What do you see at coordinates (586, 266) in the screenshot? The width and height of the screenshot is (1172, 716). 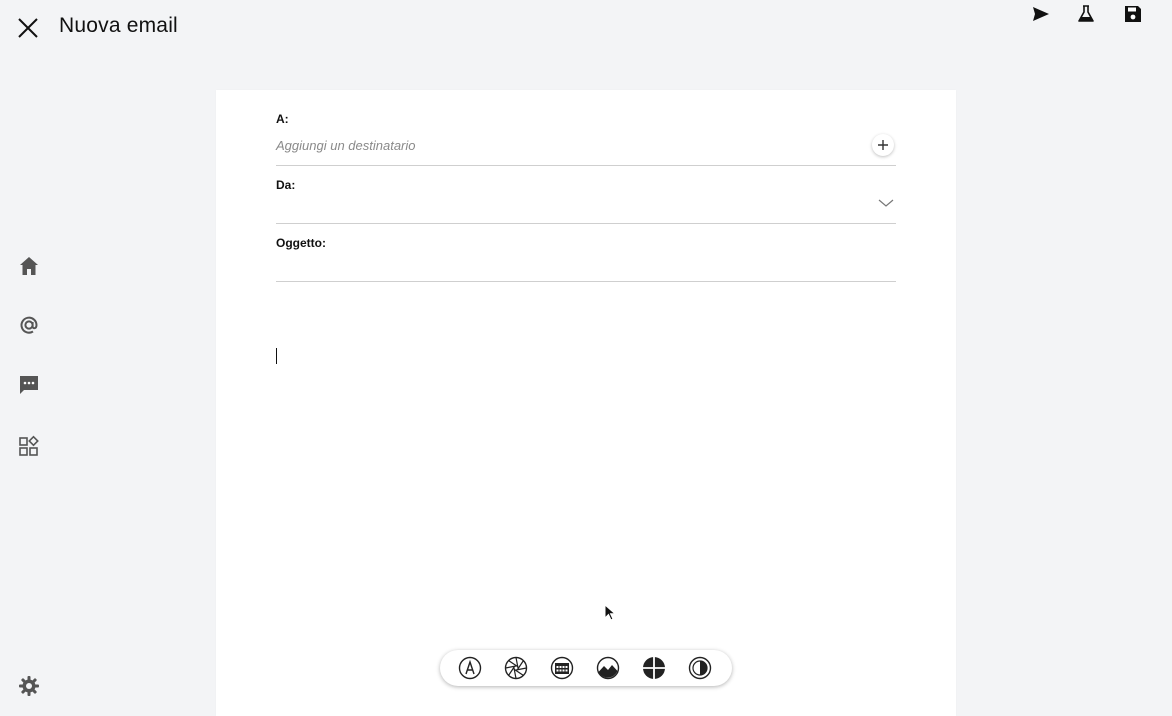 I see `subject-input` at bounding box center [586, 266].